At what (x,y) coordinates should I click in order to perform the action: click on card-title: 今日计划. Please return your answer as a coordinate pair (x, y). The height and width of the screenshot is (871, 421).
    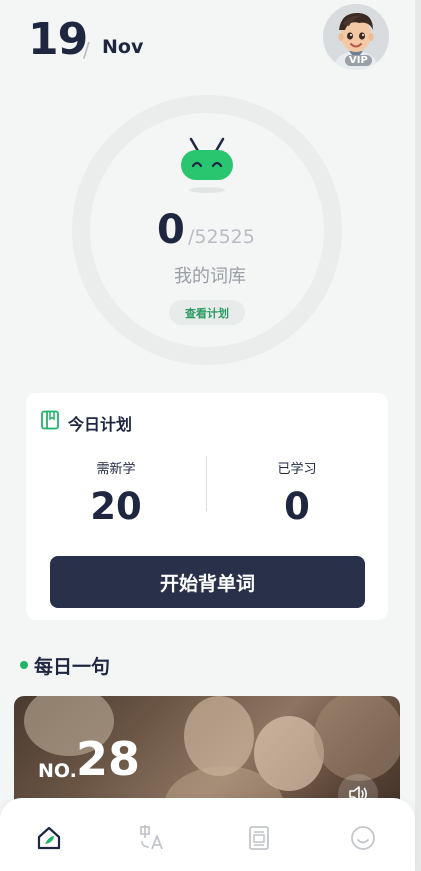
    Looking at the image, I should click on (100, 424).